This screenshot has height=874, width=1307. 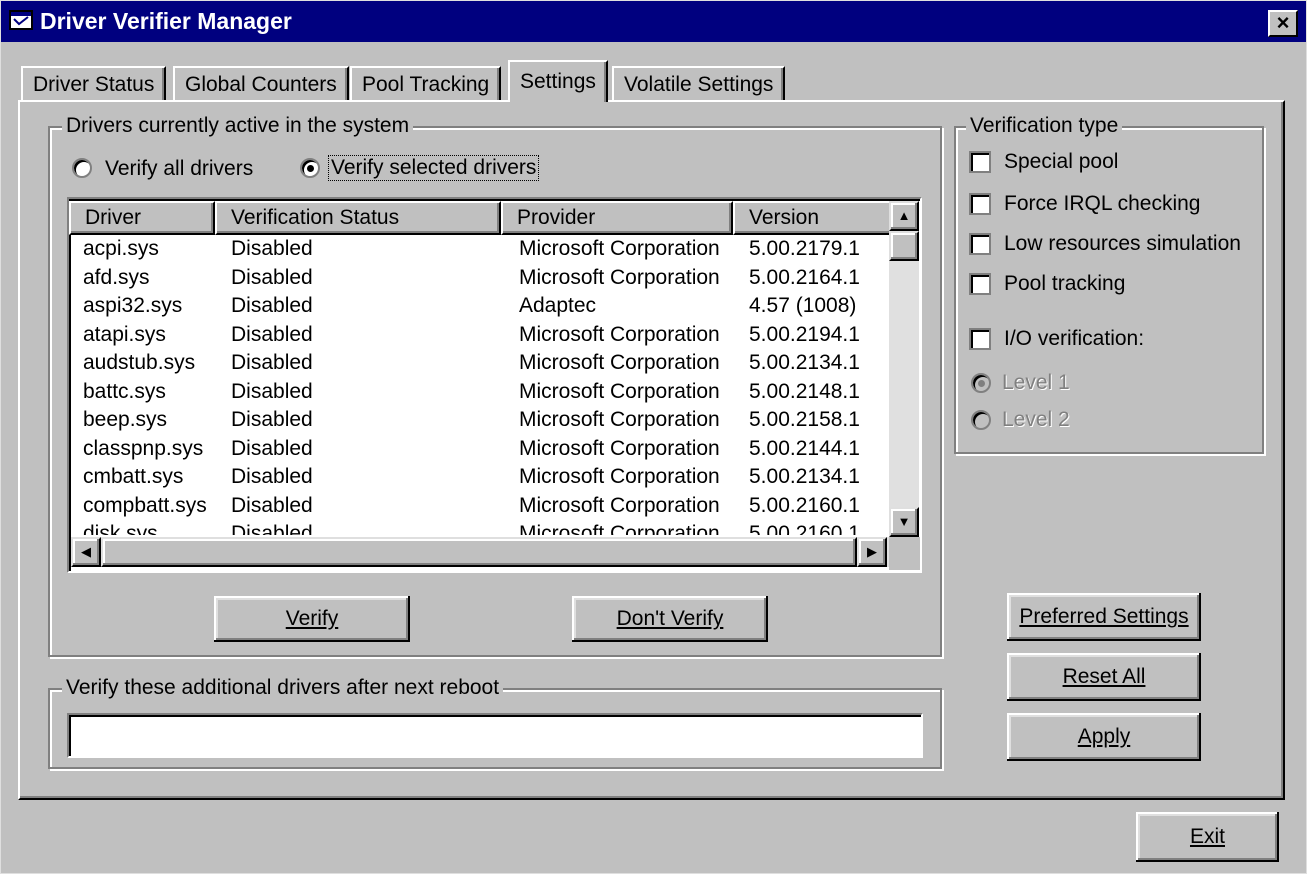 What do you see at coordinates (116, 277) in the screenshot?
I see `driver-cell: afd.sys` at bounding box center [116, 277].